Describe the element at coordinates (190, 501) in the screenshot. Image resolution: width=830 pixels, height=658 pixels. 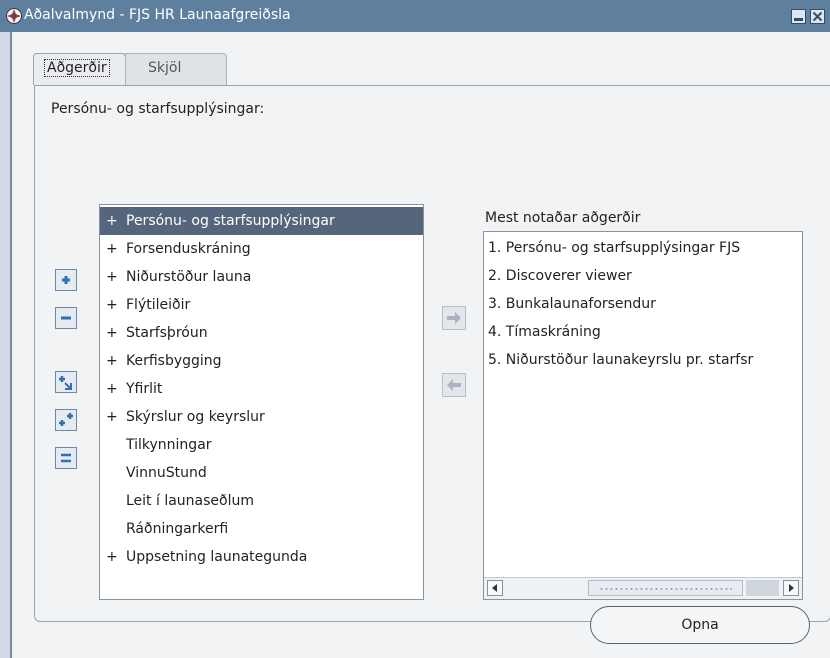
I see `tree-item-label: Leit í launaseðlum` at that location.